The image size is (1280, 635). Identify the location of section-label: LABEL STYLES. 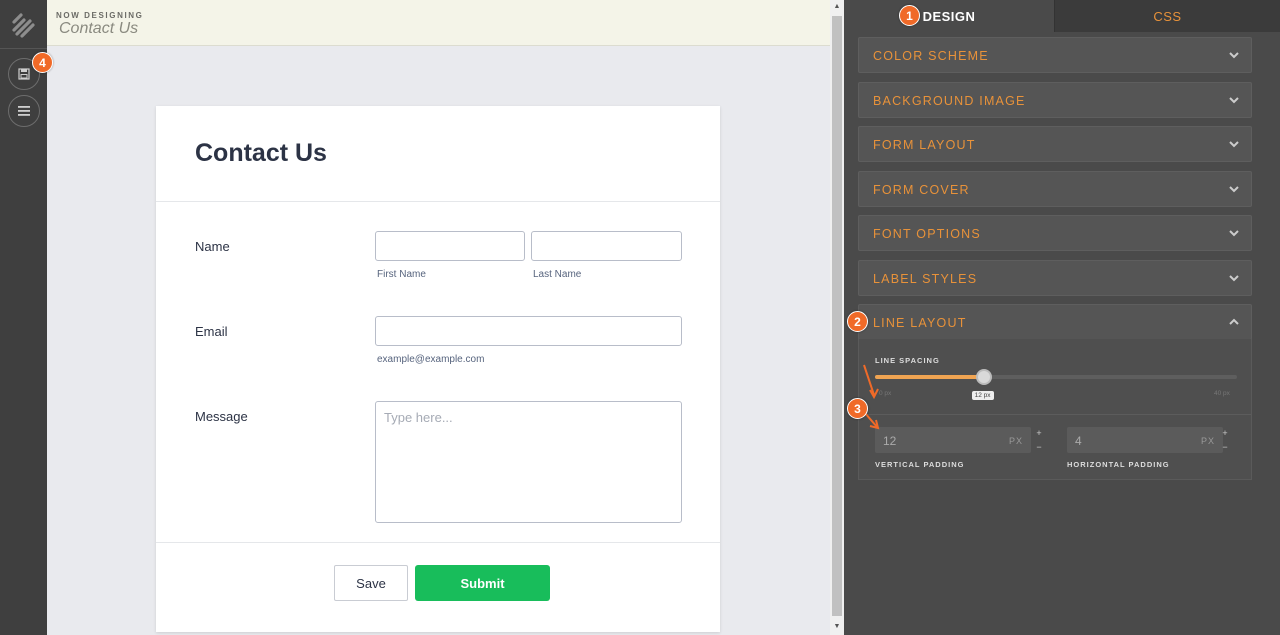
(925, 279).